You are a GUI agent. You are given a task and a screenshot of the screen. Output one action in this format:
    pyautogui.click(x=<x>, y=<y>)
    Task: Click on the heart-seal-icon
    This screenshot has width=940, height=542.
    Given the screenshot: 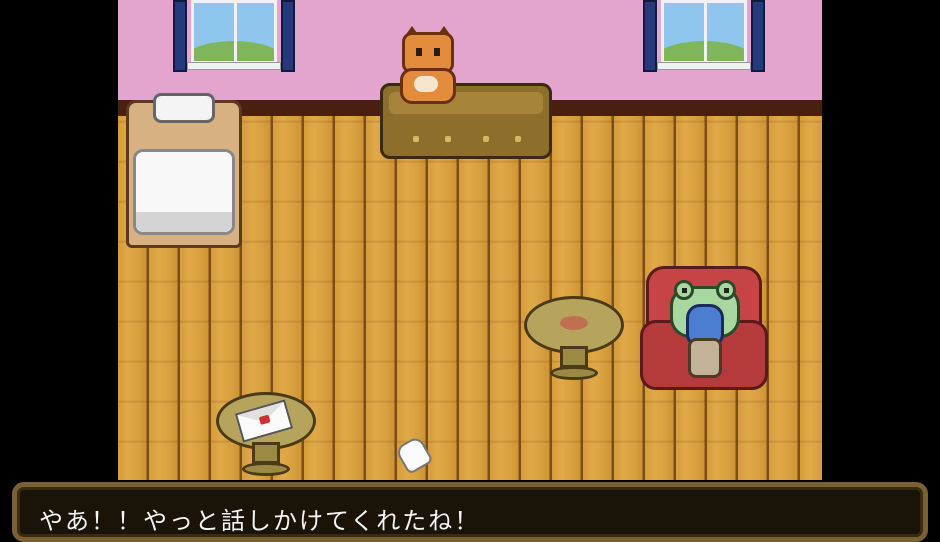 What is the action you would take?
    pyautogui.click(x=264, y=419)
    